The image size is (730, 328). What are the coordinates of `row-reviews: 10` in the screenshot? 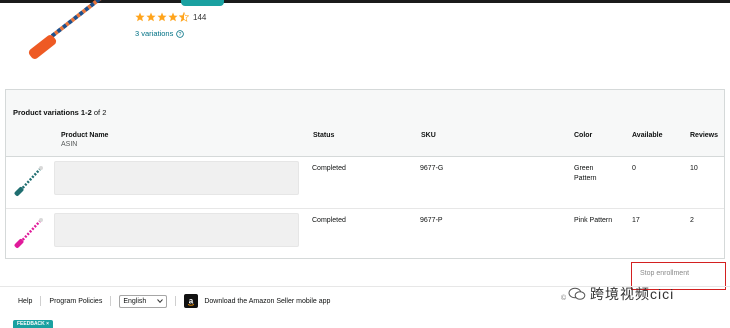 It's located at (694, 168).